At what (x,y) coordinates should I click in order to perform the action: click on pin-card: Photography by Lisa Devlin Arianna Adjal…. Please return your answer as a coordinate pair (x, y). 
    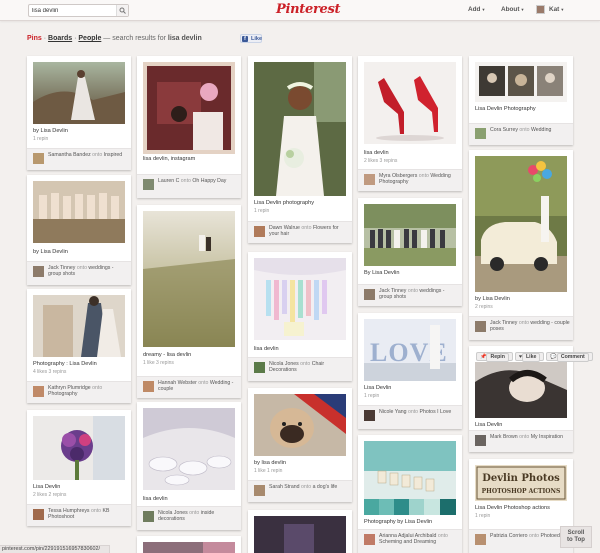
    Looking at the image, I should click on (410, 494).